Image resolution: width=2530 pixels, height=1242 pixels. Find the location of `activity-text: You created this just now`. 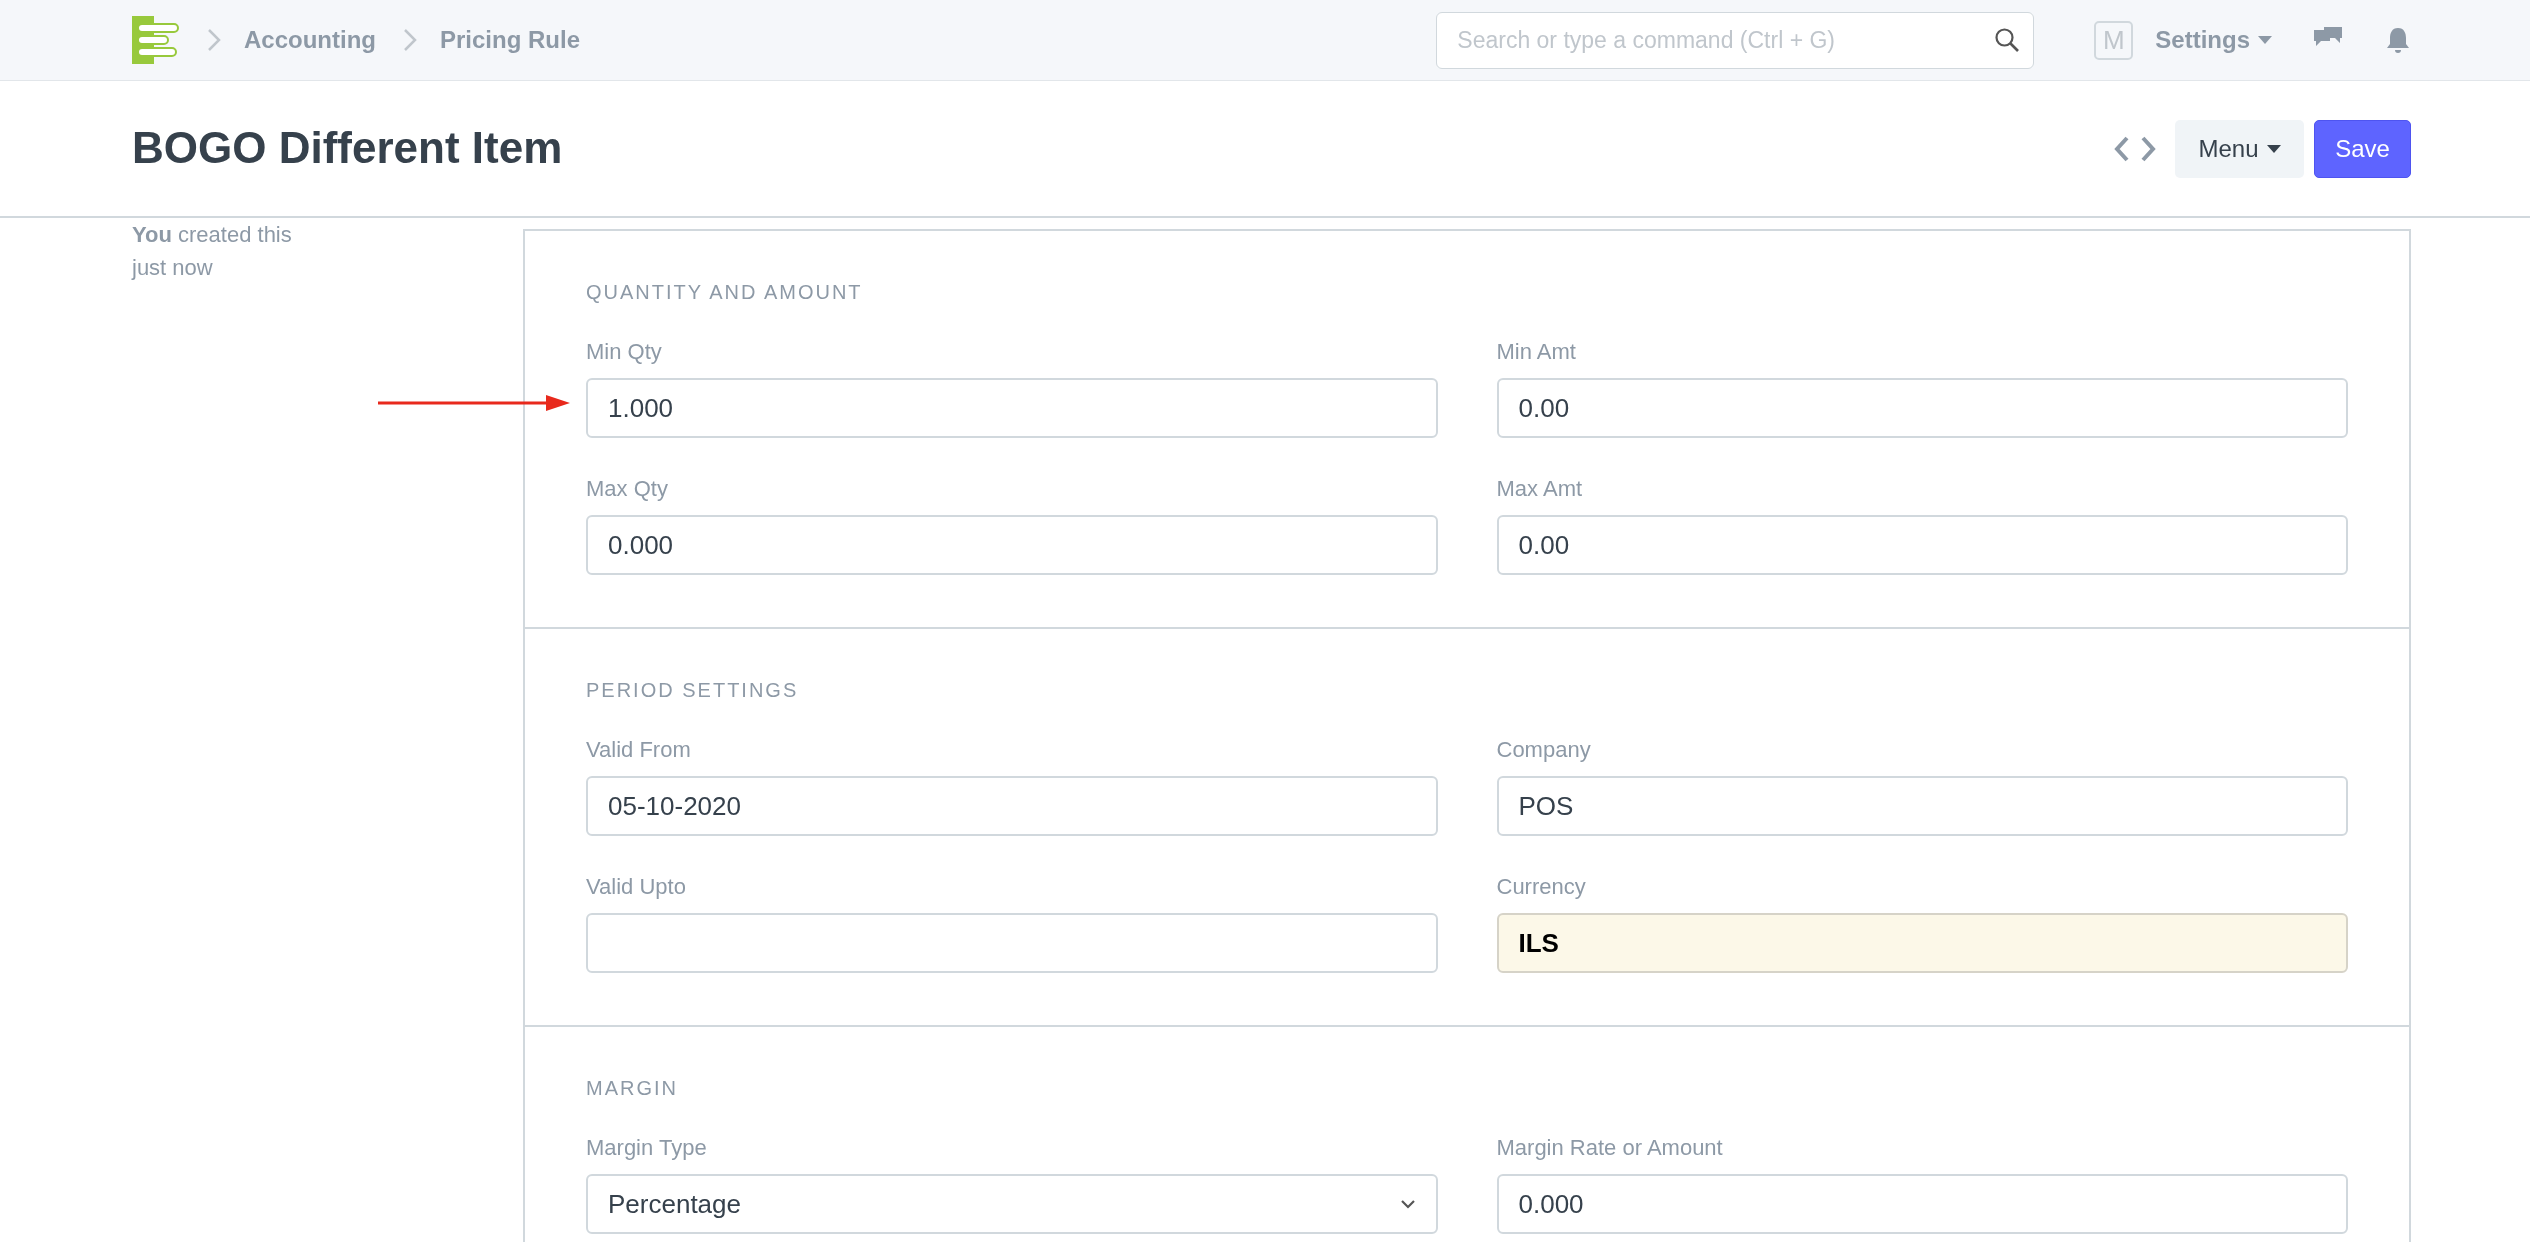

activity-text: You created this just now is located at coordinates (212, 251).